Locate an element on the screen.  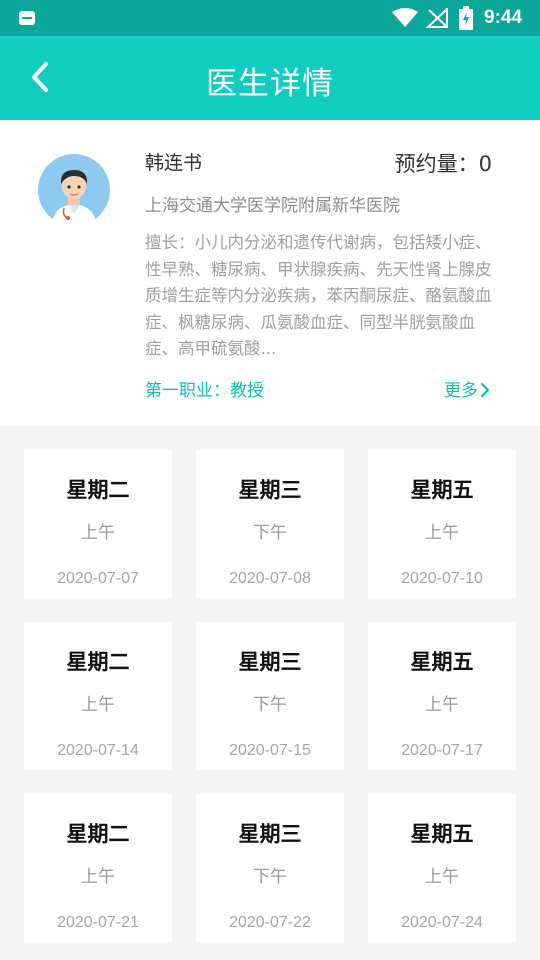
slot-date: 2020-07-15 is located at coordinates (270, 750).